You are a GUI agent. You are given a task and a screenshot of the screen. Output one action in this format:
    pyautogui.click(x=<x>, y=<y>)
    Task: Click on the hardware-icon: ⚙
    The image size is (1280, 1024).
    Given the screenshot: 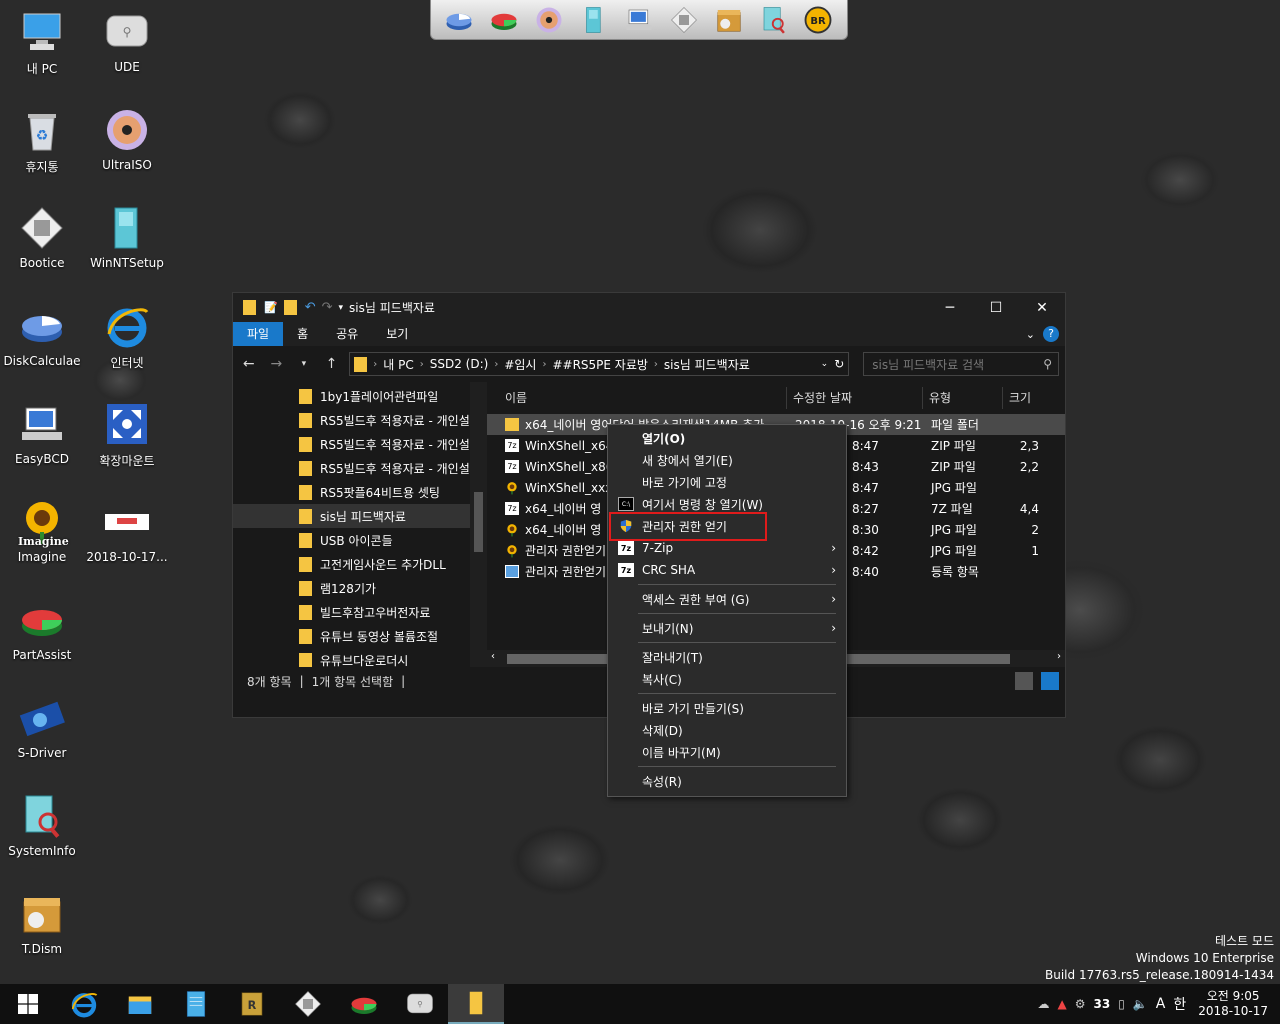 What is the action you would take?
    pyautogui.click(x=1080, y=1004)
    